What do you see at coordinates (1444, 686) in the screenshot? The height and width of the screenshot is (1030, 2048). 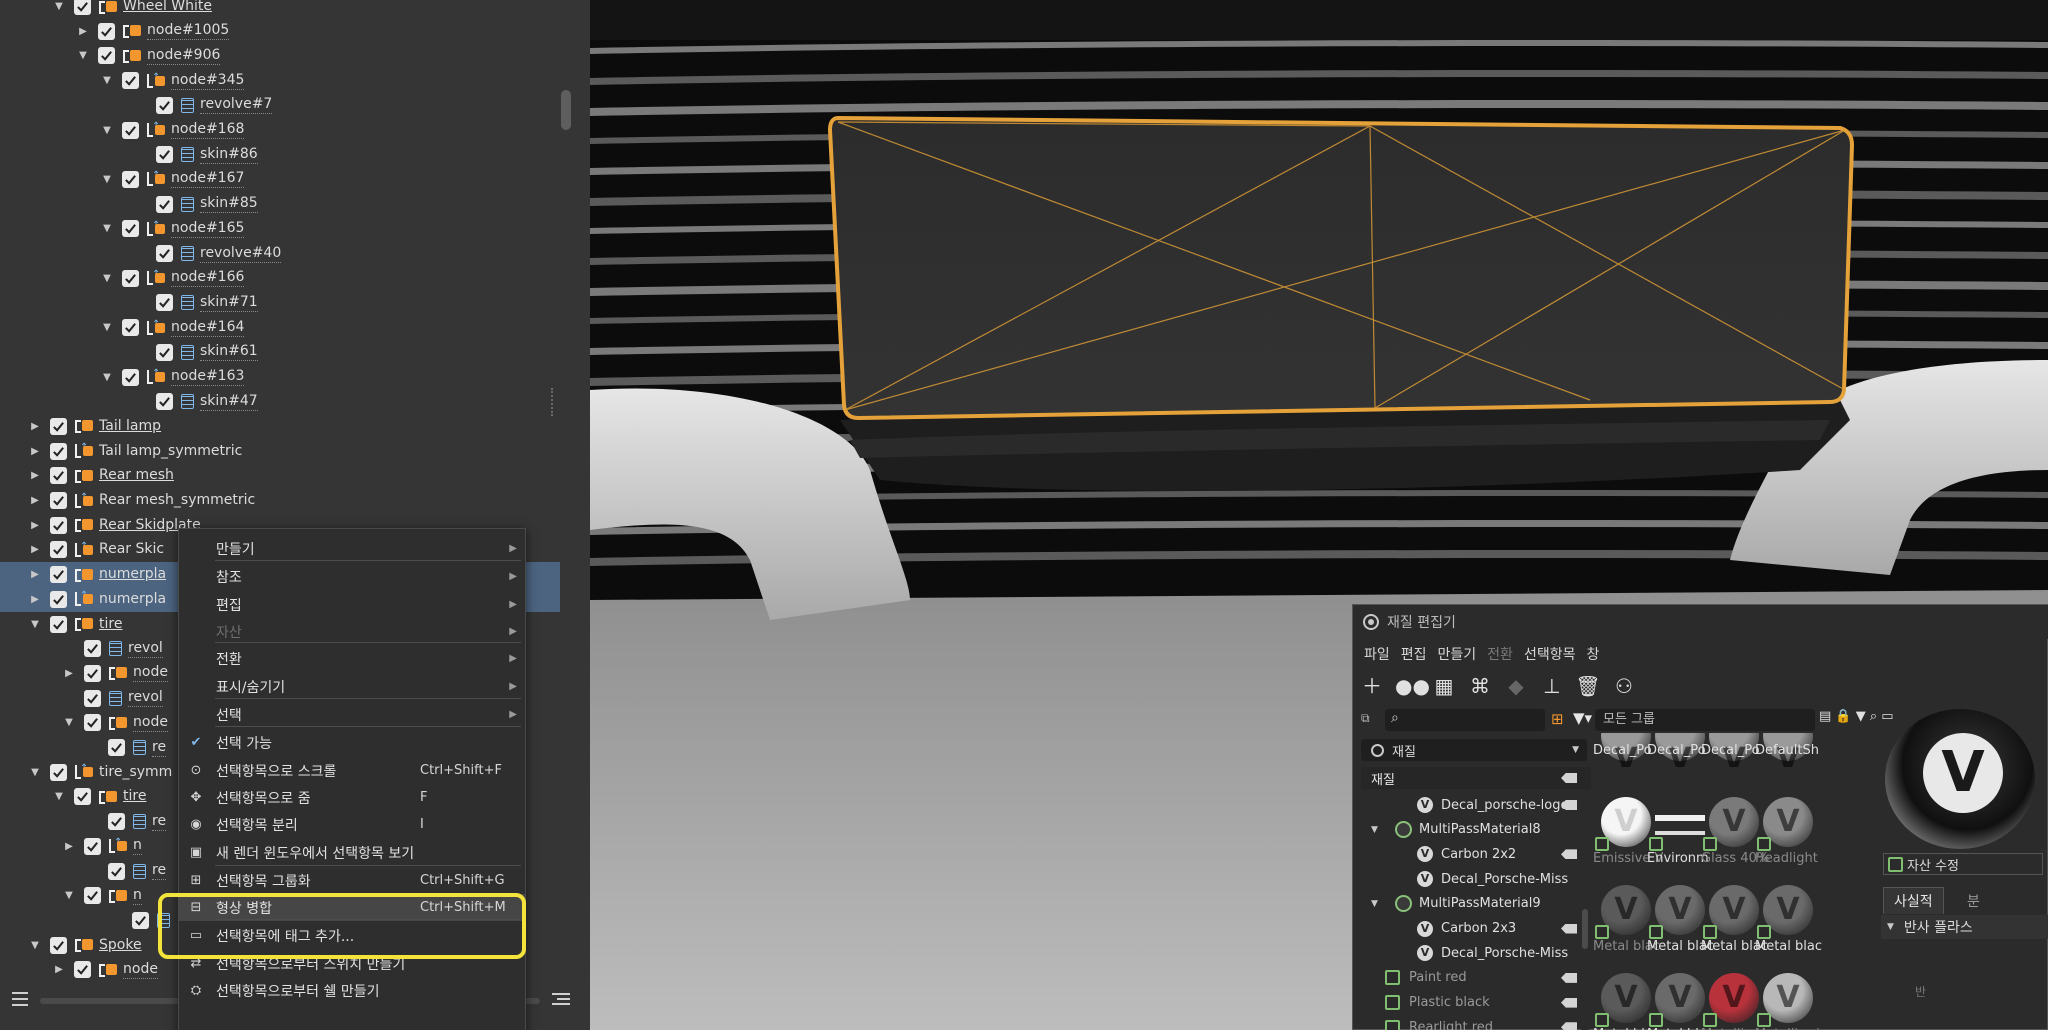 I see `grid-icon: ▦` at bounding box center [1444, 686].